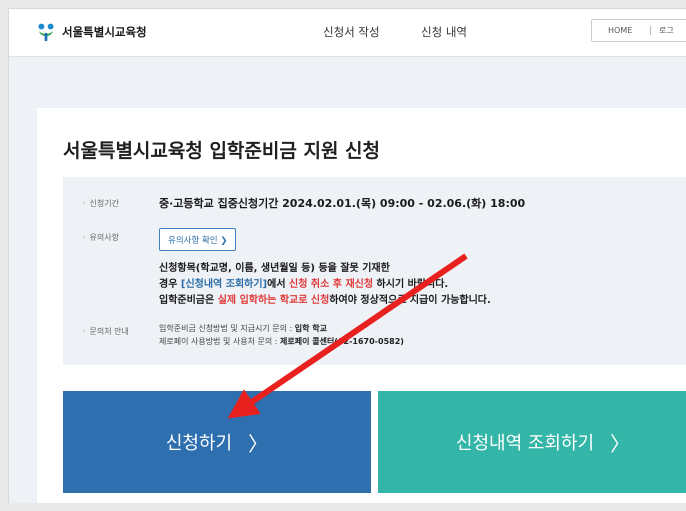 The image size is (686, 511). What do you see at coordinates (650, 30) in the screenshot?
I see `util-divider` at bounding box center [650, 30].